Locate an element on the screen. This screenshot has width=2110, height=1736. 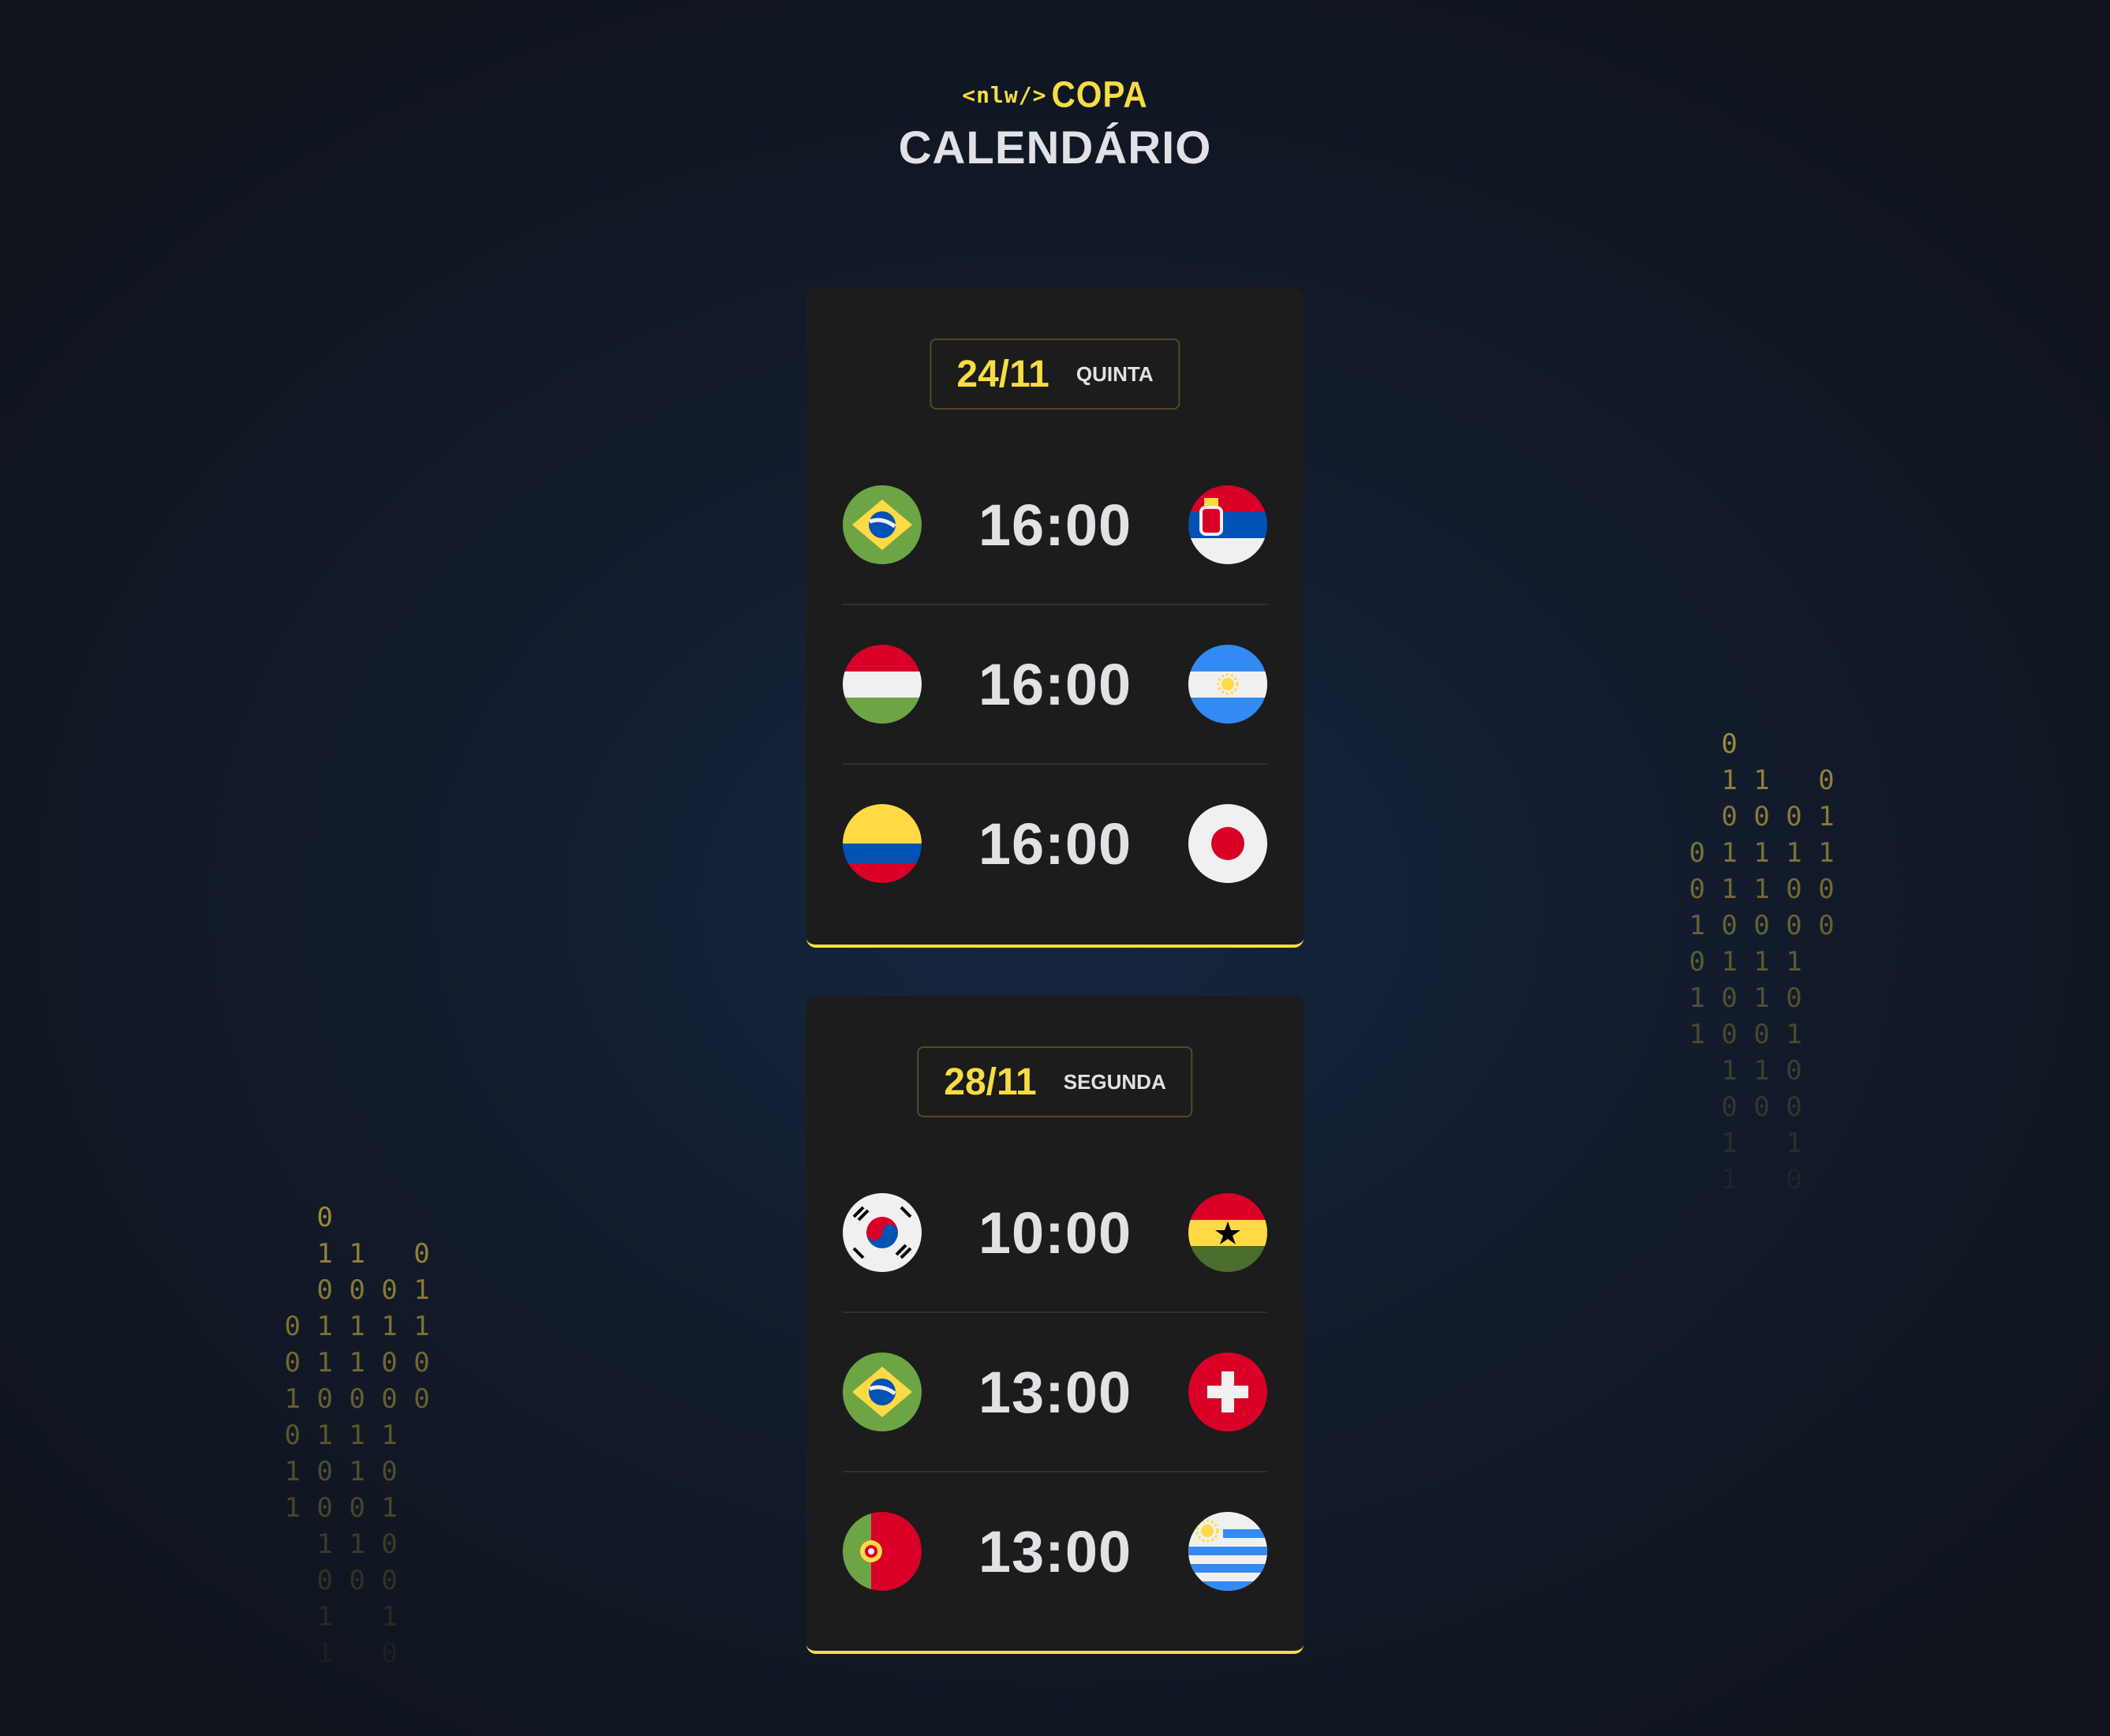
day-date: 28/11 is located at coordinates (991, 1082).